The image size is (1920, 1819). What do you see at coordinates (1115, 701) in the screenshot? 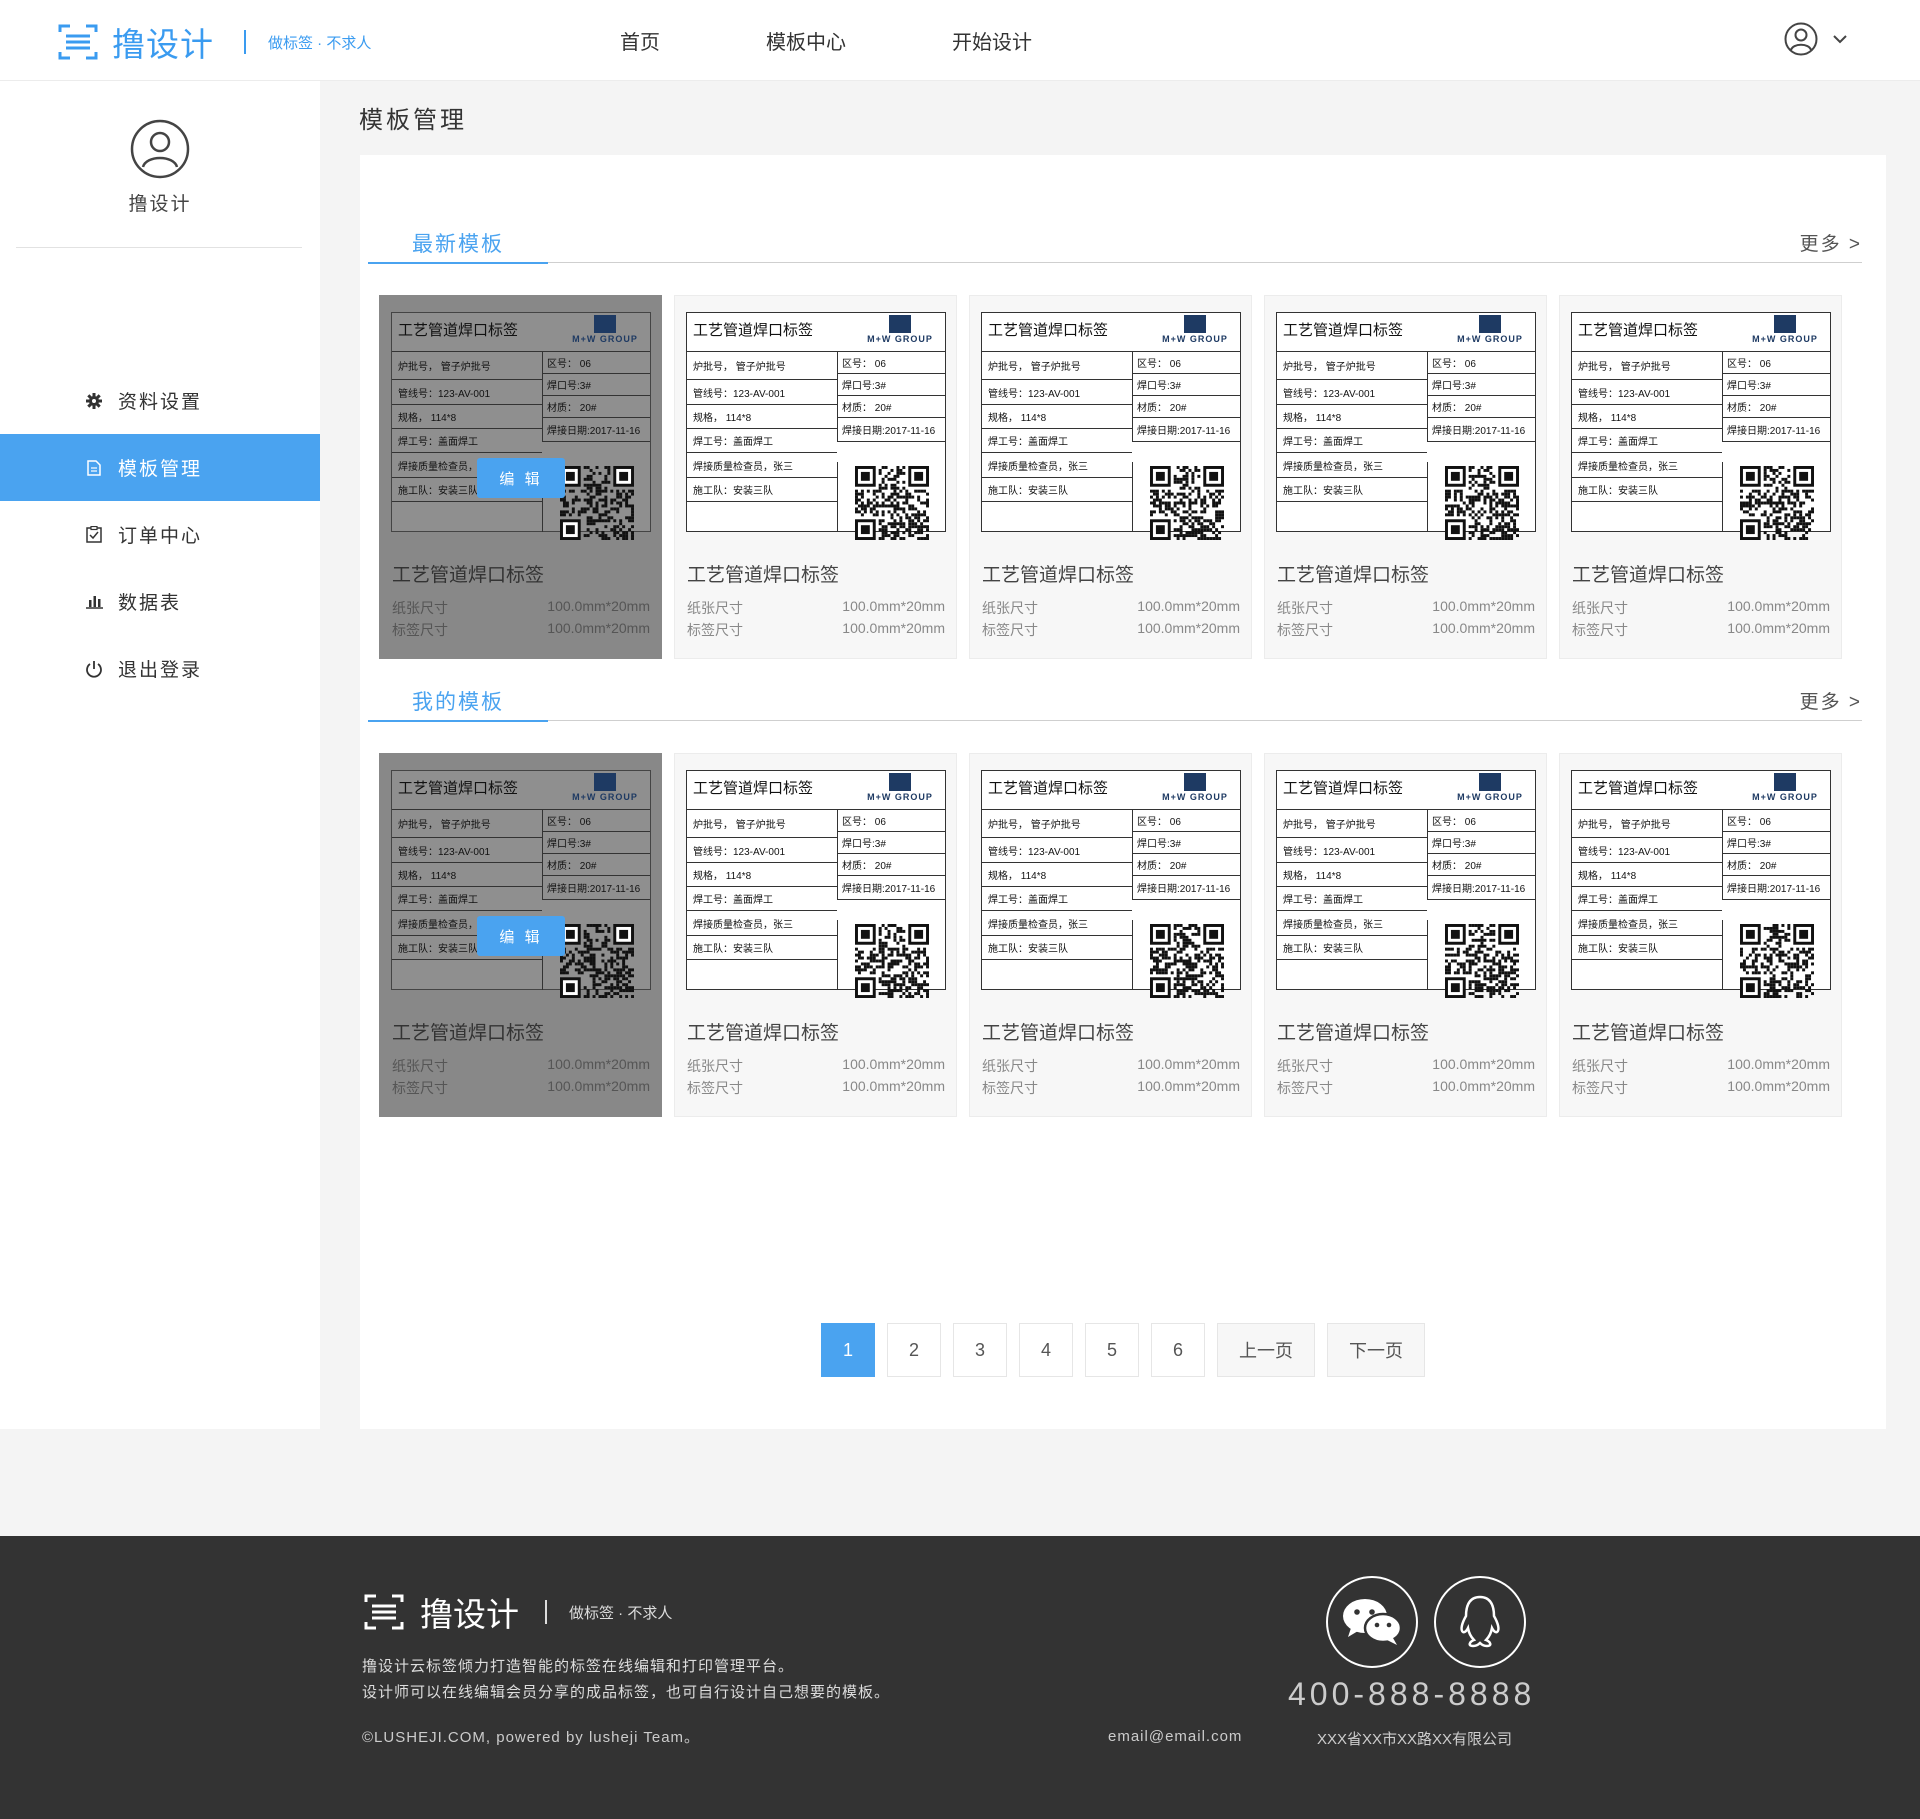
I see `section-header-mine: 我的模板 更多 >` at bounding box center [1115, 701].